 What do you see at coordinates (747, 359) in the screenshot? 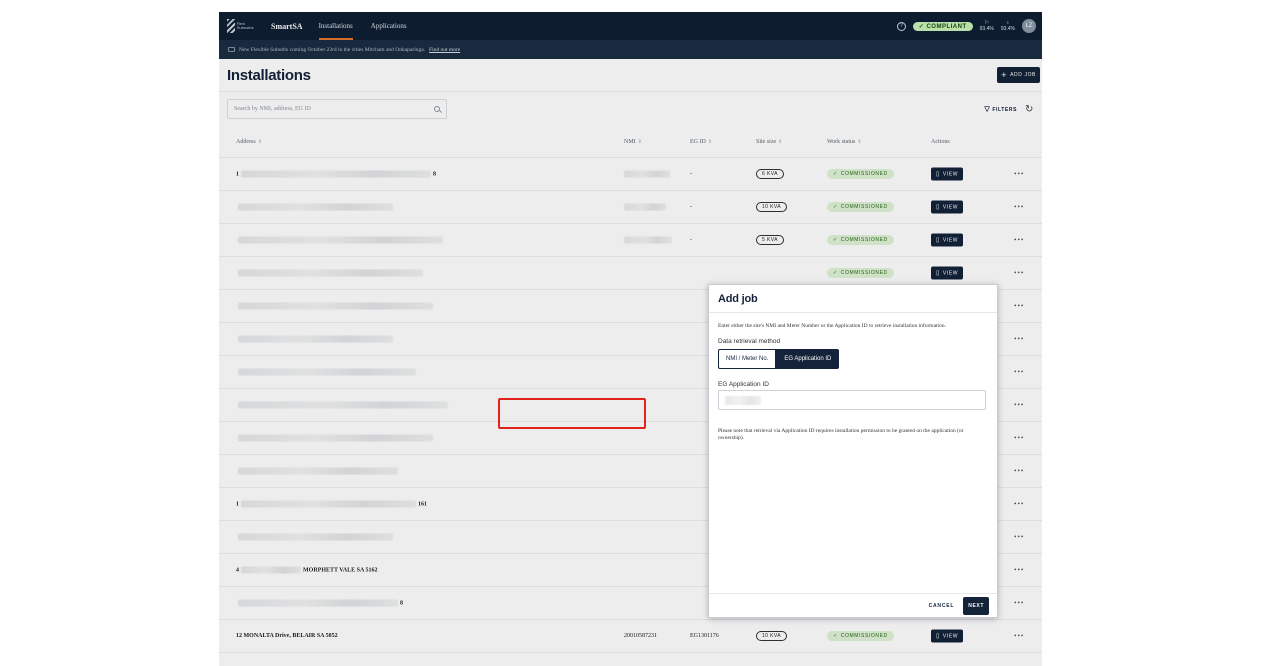
I see `option-nmi-meter: NMI / Meter No.` at bounding box center [747, 359].